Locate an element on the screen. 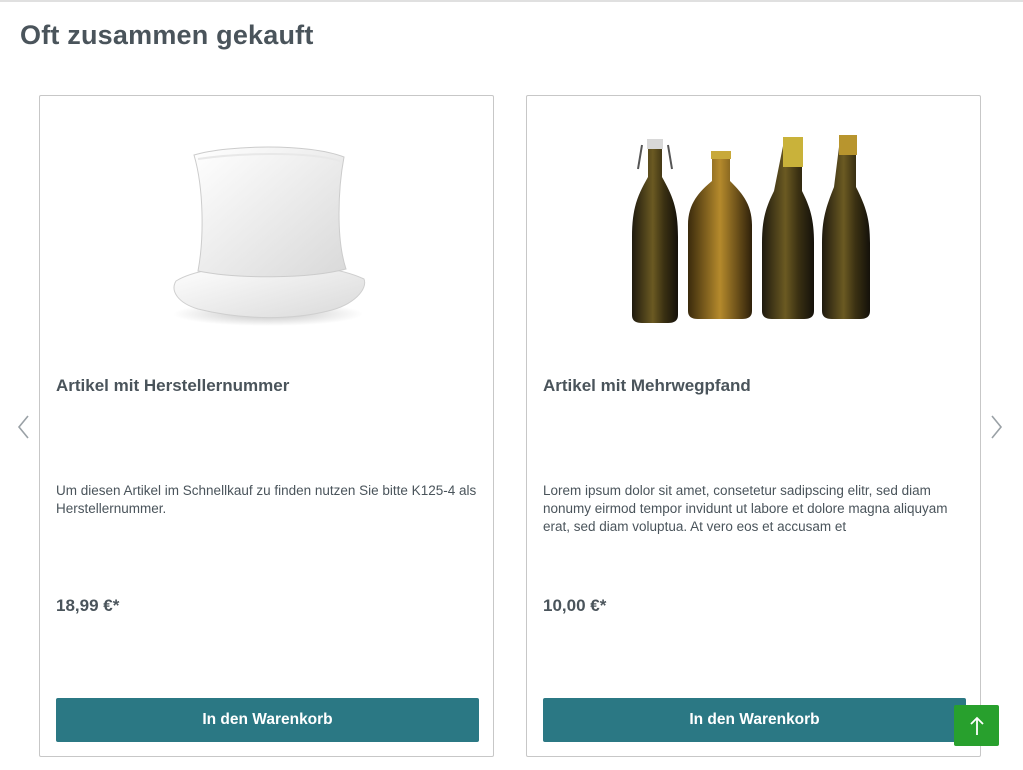 This screenshot has height=770, width=1023. slider-next-button is located at coordinates (997, 427).